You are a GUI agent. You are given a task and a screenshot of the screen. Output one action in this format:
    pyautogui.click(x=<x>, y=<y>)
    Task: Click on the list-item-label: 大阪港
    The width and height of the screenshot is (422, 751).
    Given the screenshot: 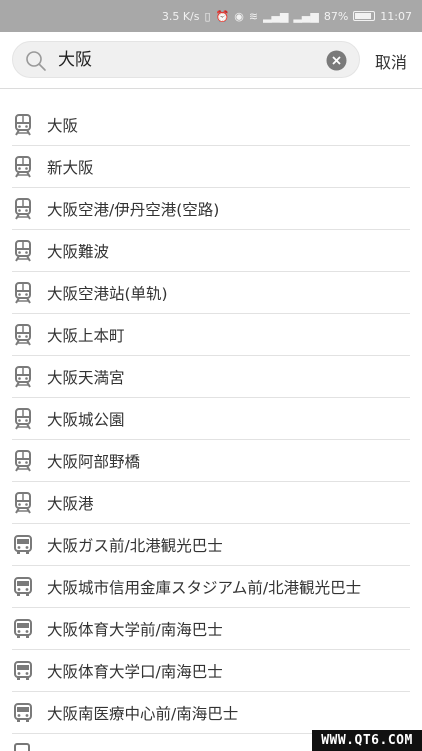 What is the action you would take?
    pyautogui.click(x=70, y=503)
    